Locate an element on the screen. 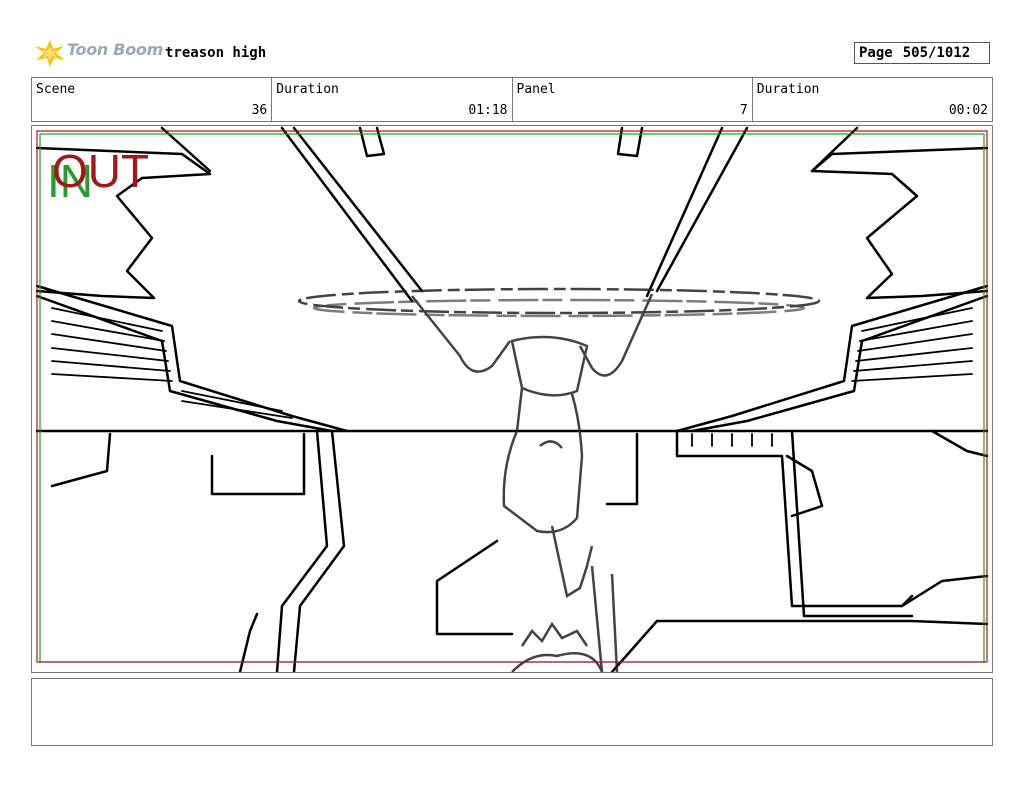 The height and width of the screenshot is (793, 1024). panel-label: Panel is located at coordinates (536, 89).